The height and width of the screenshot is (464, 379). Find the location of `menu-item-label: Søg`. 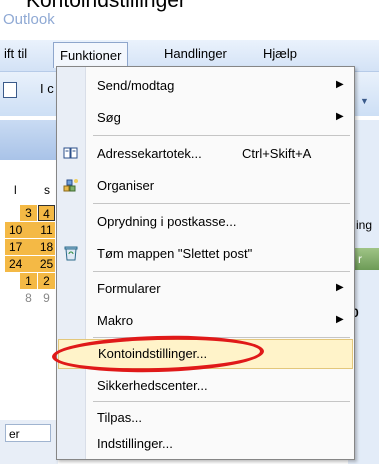

menu-item-label: Søg is located at coordinates (109, 117).